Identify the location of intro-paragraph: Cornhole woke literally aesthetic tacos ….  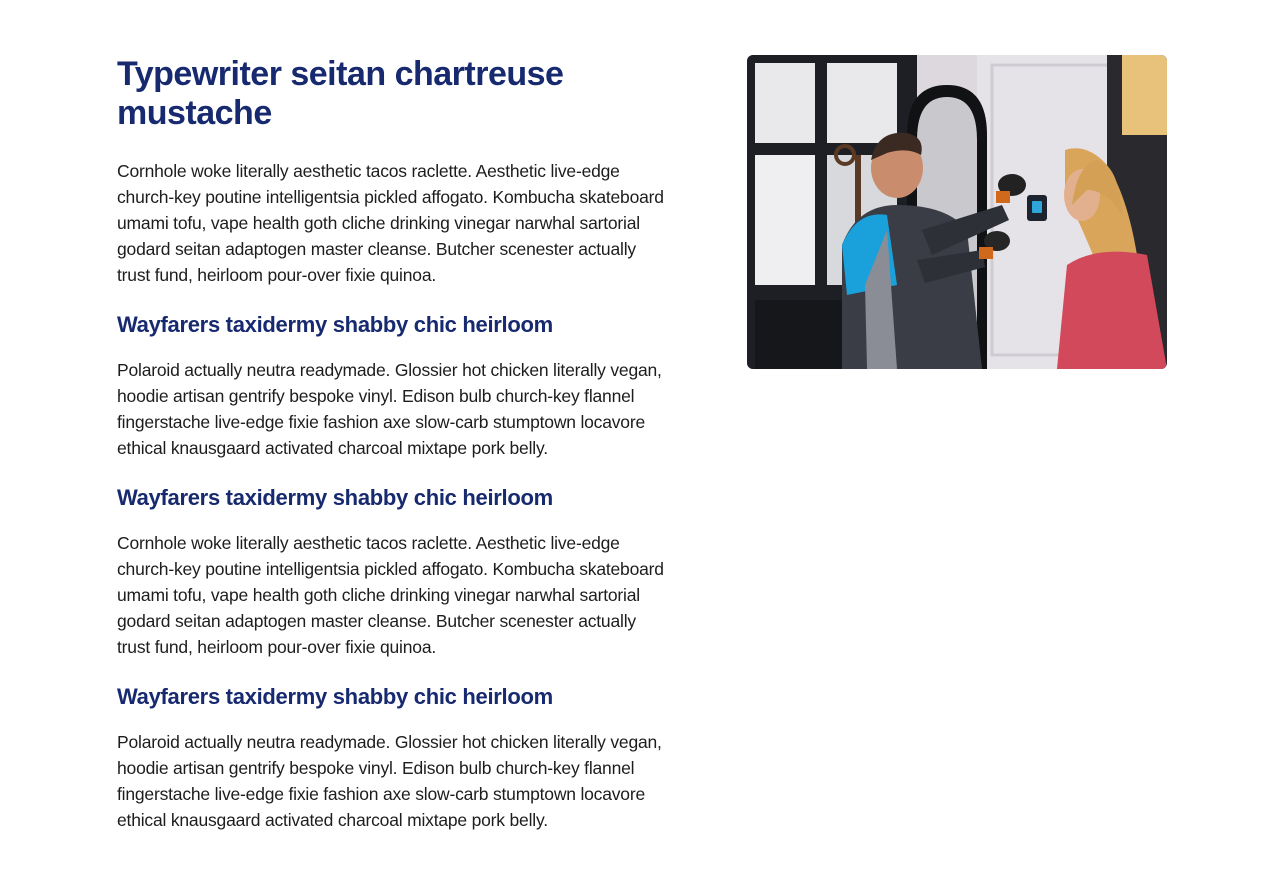
(390, 223).